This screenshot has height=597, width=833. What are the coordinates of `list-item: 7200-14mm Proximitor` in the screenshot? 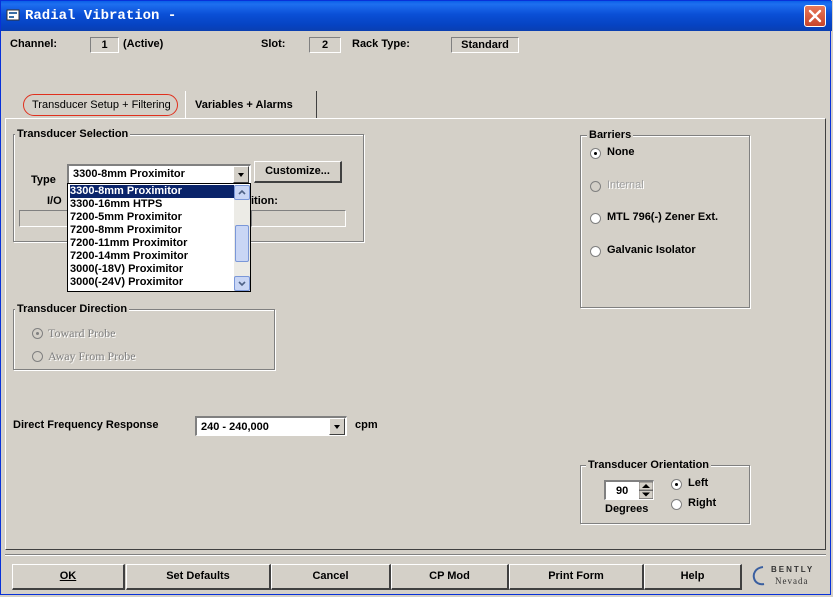 It's located at (152, 256).